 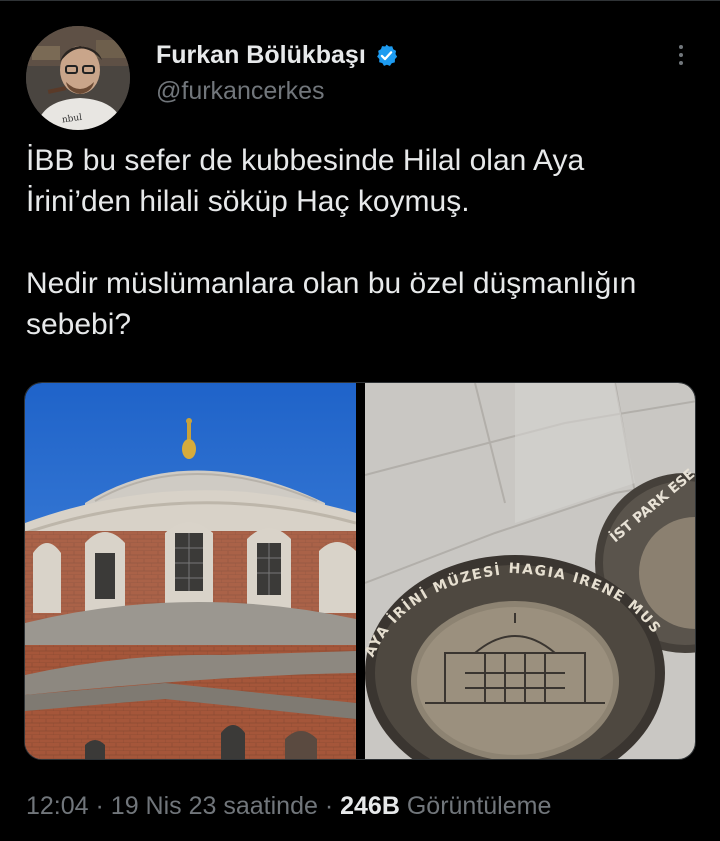 I want to click on author-name-row: Furkan Bölükbaşı, so click(x=277, y=55).